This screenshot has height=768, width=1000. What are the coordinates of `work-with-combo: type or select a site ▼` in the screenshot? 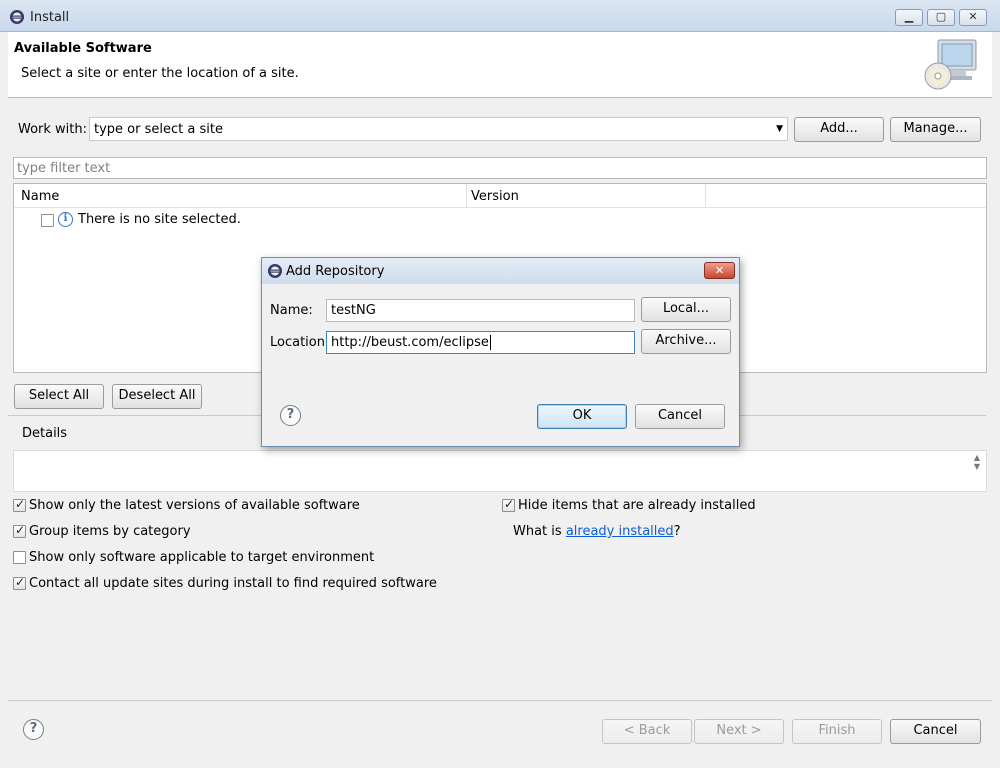 It's located at (438, 129).